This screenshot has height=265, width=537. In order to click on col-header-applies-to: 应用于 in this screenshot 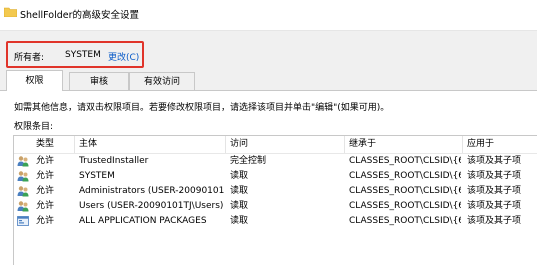, I will do `click(500, 144)`.